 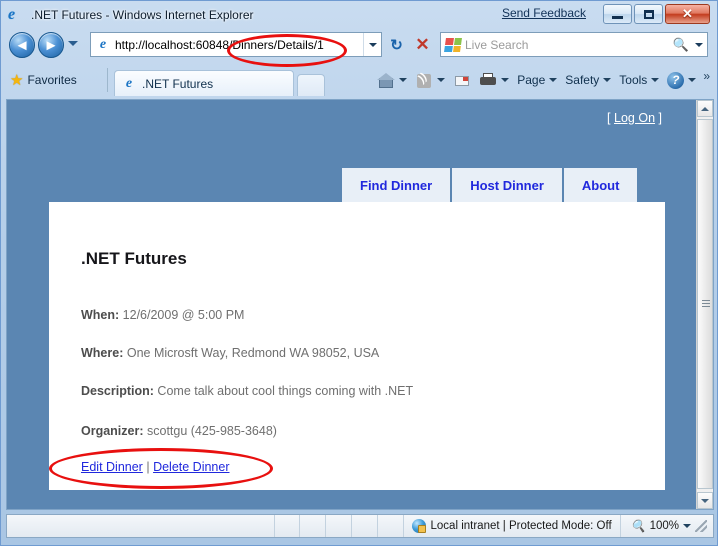 I want to click on search-icon: 🔍, so click(x=681, y=45).